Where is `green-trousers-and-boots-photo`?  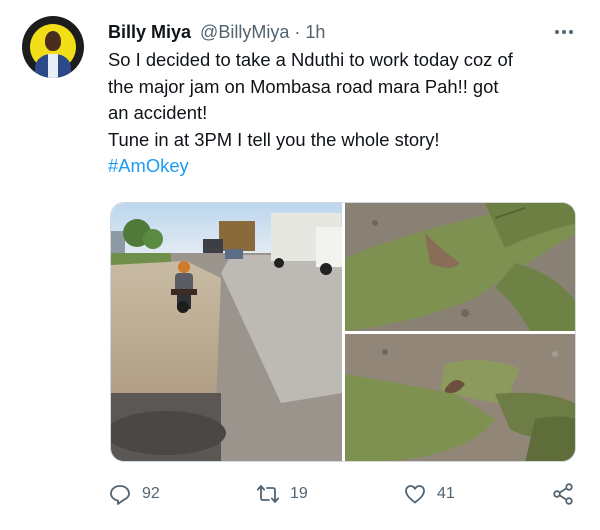 green-trousers-and-boots-photo is located at coordinates (460, 397).